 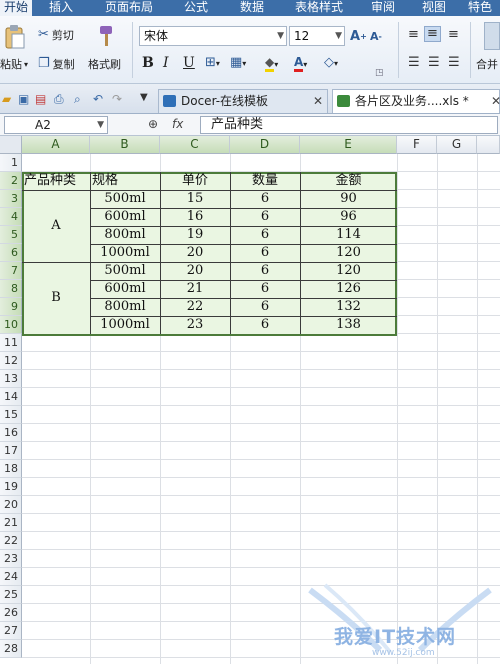 What do you see at coordinates (61, 8) in the screenshot?
I see `menu-insert: 插入` at bounding box center [61, 8].